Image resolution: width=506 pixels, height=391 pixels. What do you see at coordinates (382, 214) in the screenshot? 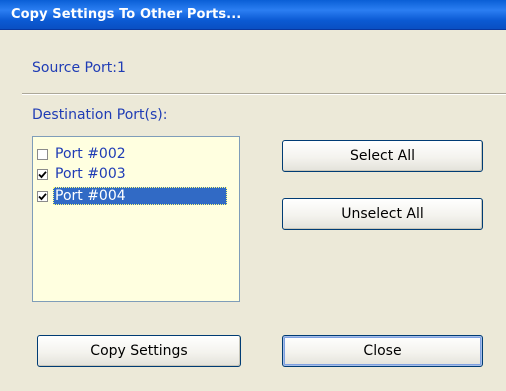
I see `unselect-all-button: Unselect All` at bounding box center [382, 214].